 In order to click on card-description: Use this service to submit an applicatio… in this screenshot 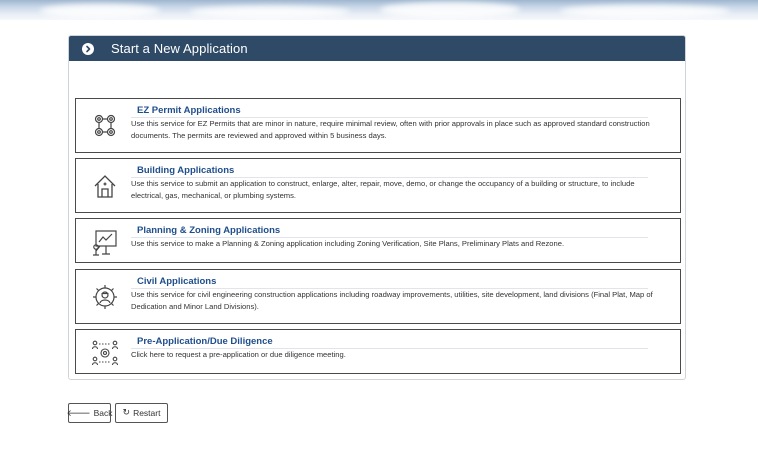, I will do `click(383, 189)`.